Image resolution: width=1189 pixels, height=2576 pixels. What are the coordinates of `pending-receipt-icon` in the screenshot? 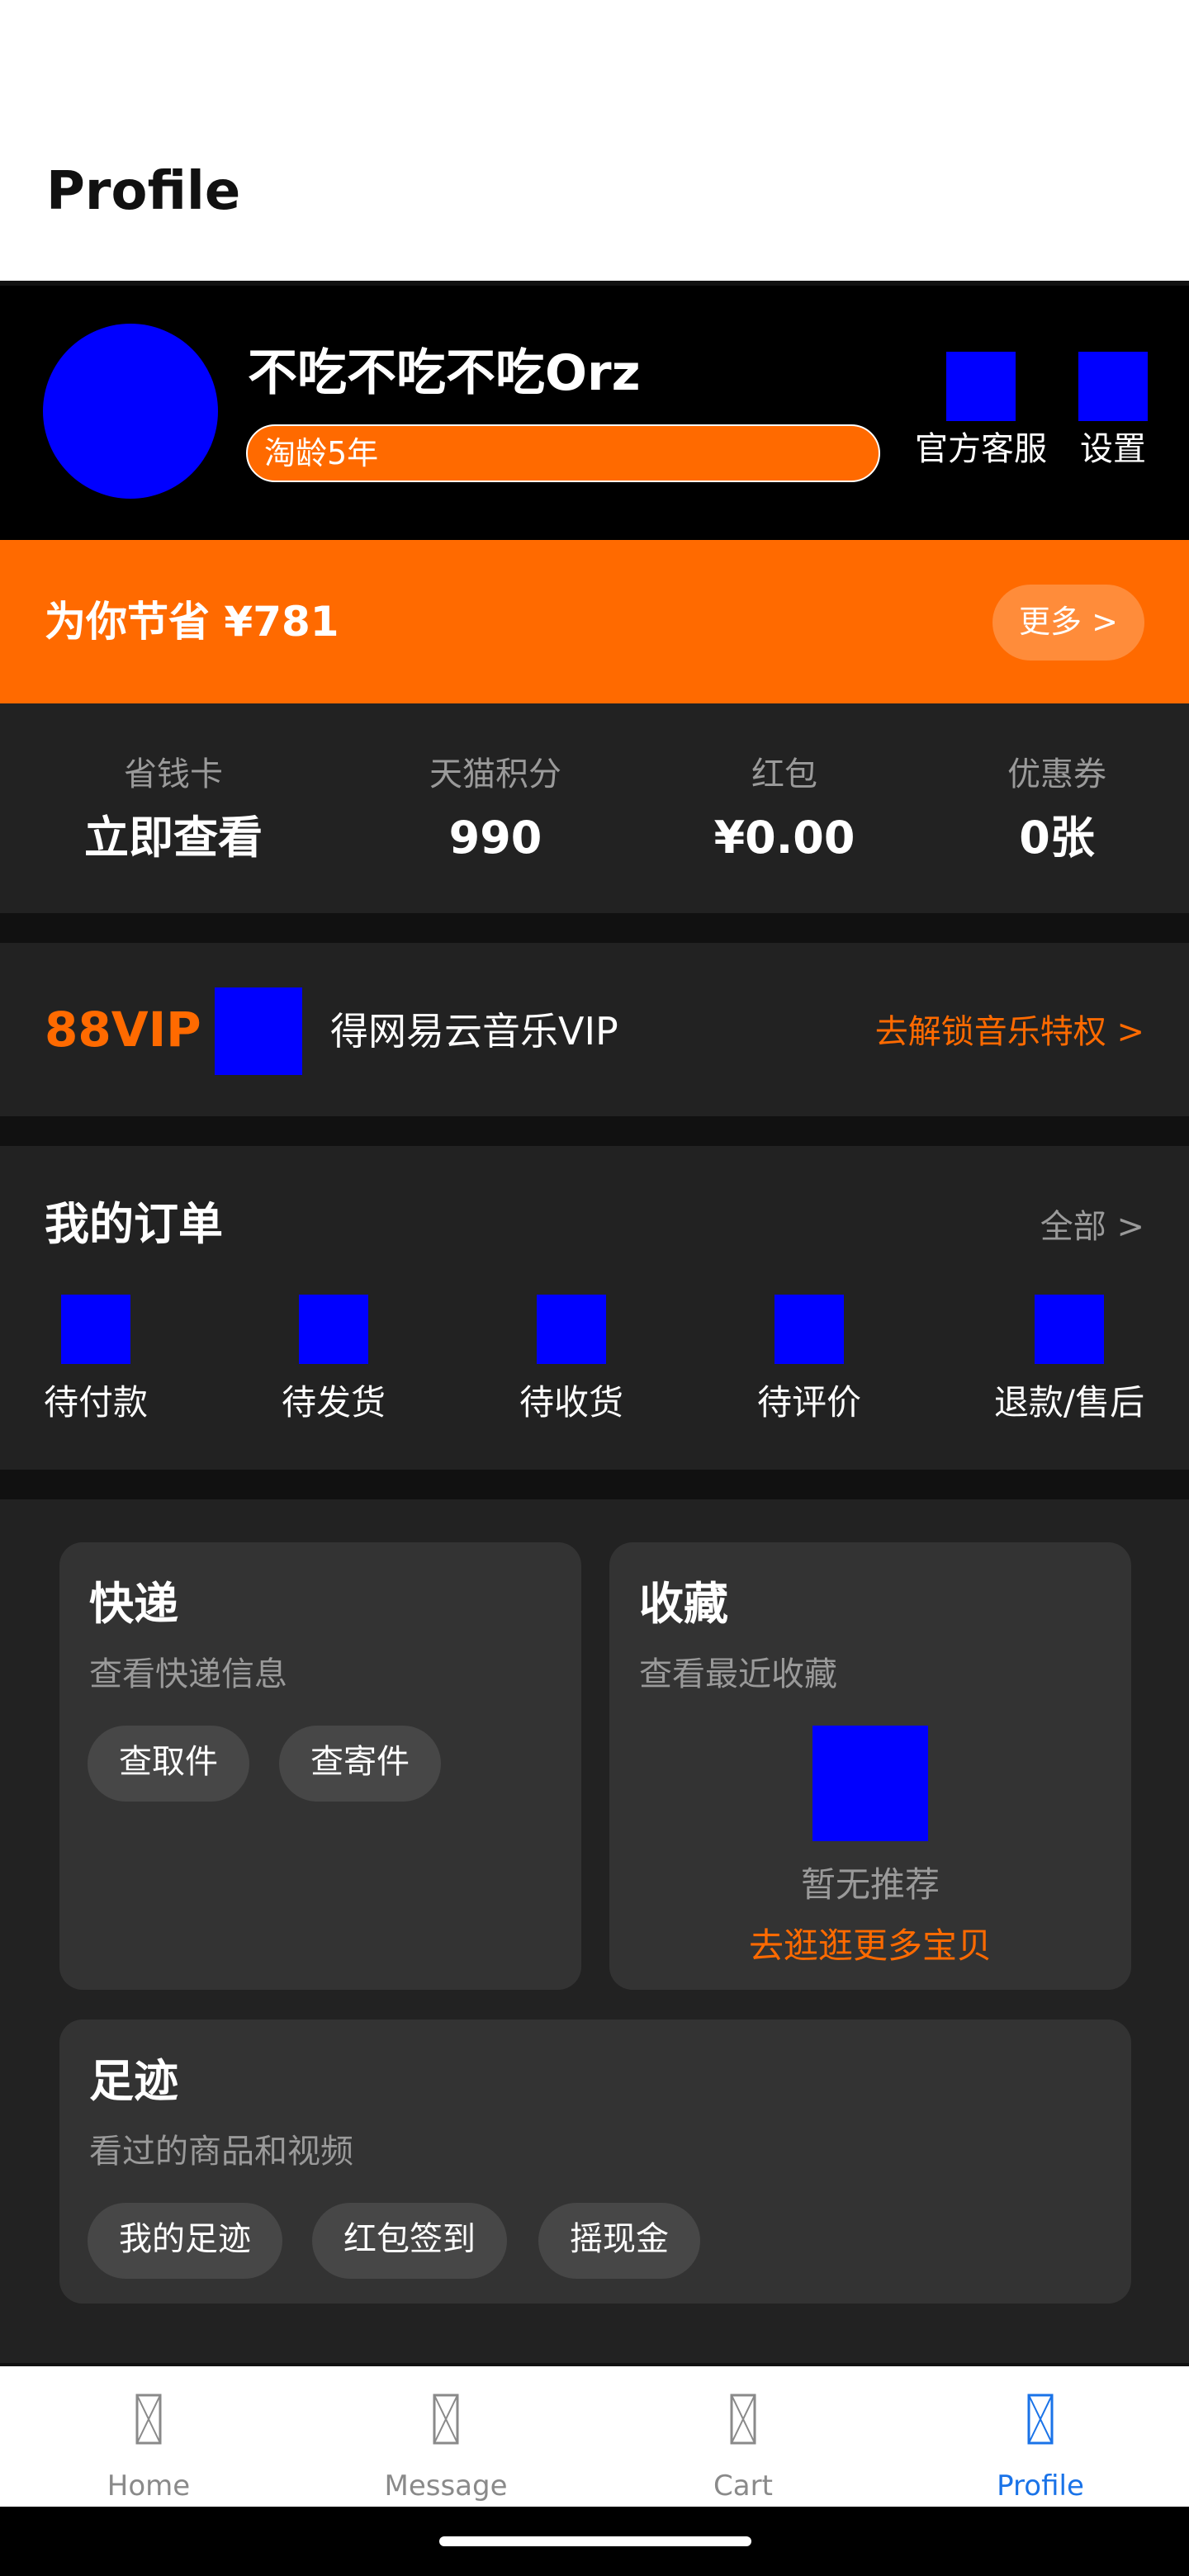 It's located at (571, 1329).